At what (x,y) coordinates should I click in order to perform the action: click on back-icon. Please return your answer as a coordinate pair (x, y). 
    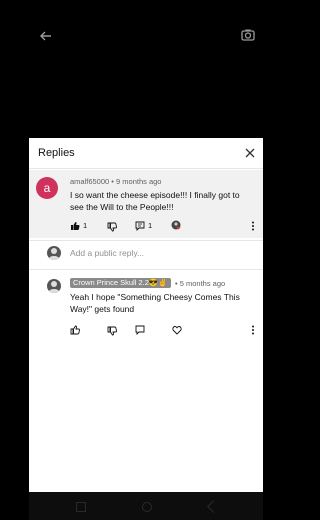
    Looking at the image, I should click on (213, 506).